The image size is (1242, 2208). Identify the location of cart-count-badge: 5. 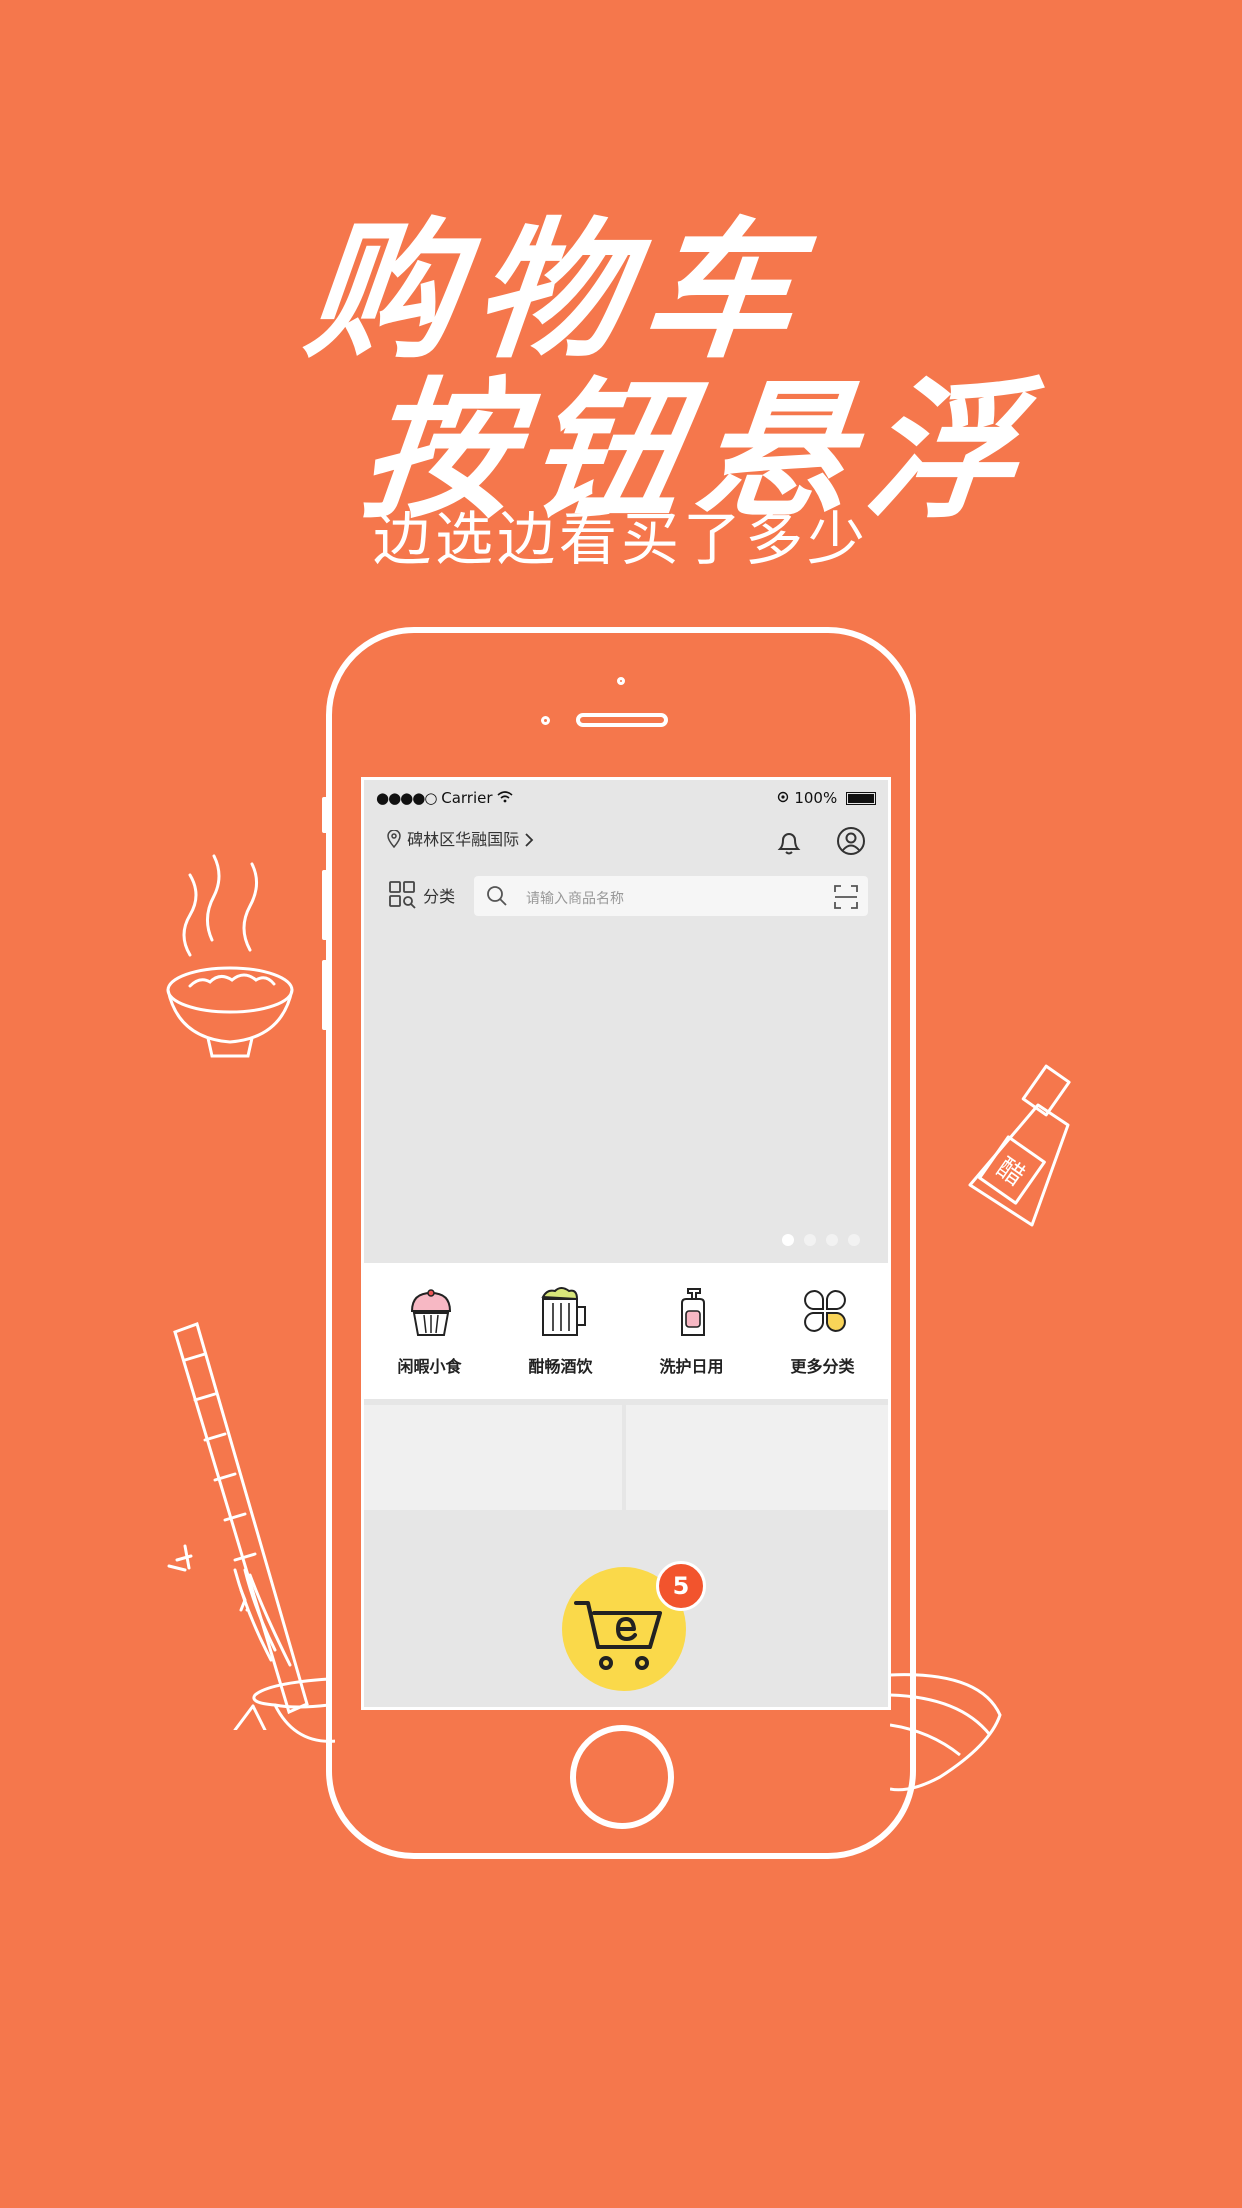
(681, 1586).